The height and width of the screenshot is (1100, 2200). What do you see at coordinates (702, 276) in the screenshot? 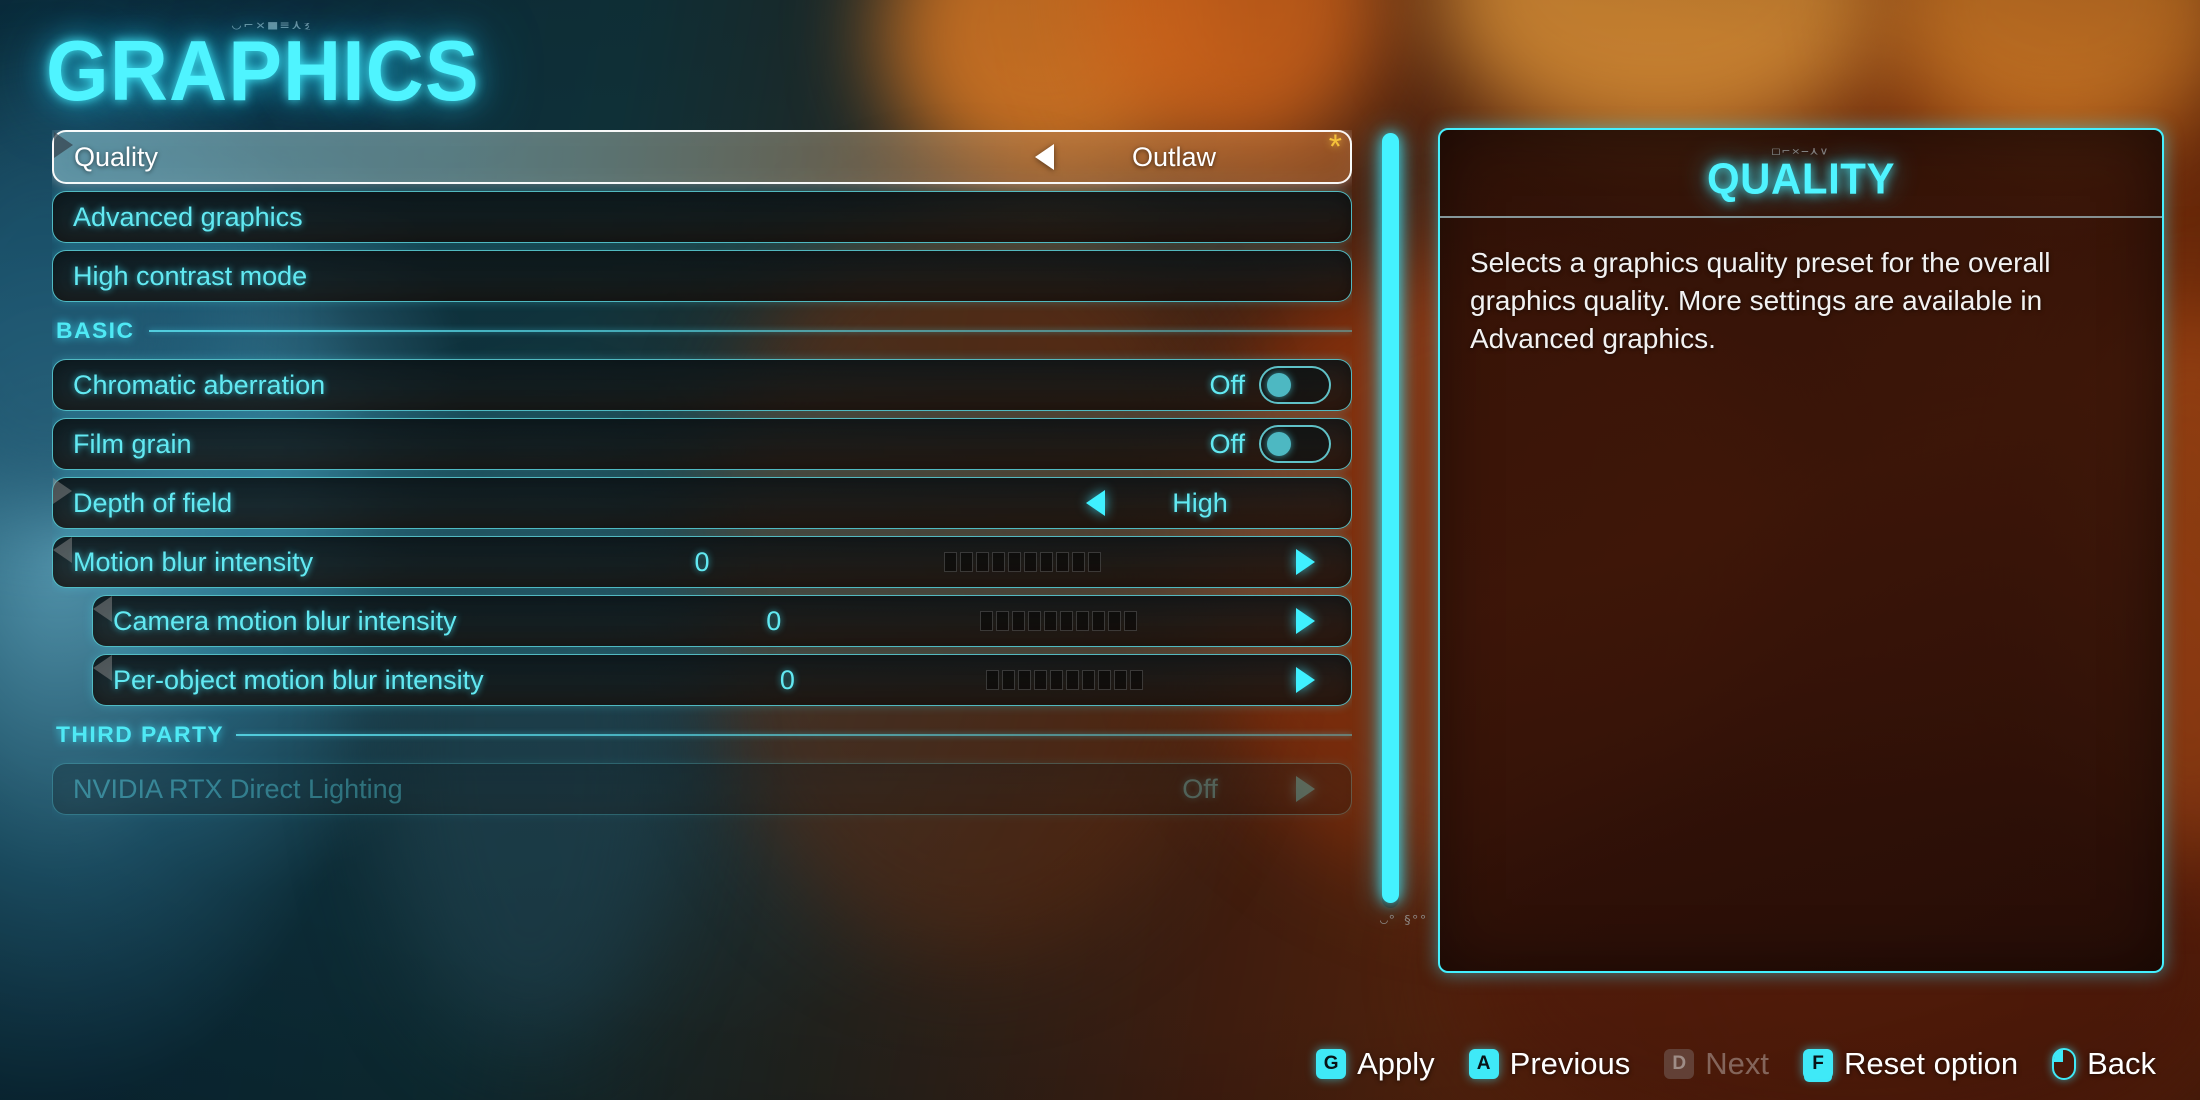
I see `setting-row-high-contrast-mode: High contrast mode` at bounding box center [702, 276].